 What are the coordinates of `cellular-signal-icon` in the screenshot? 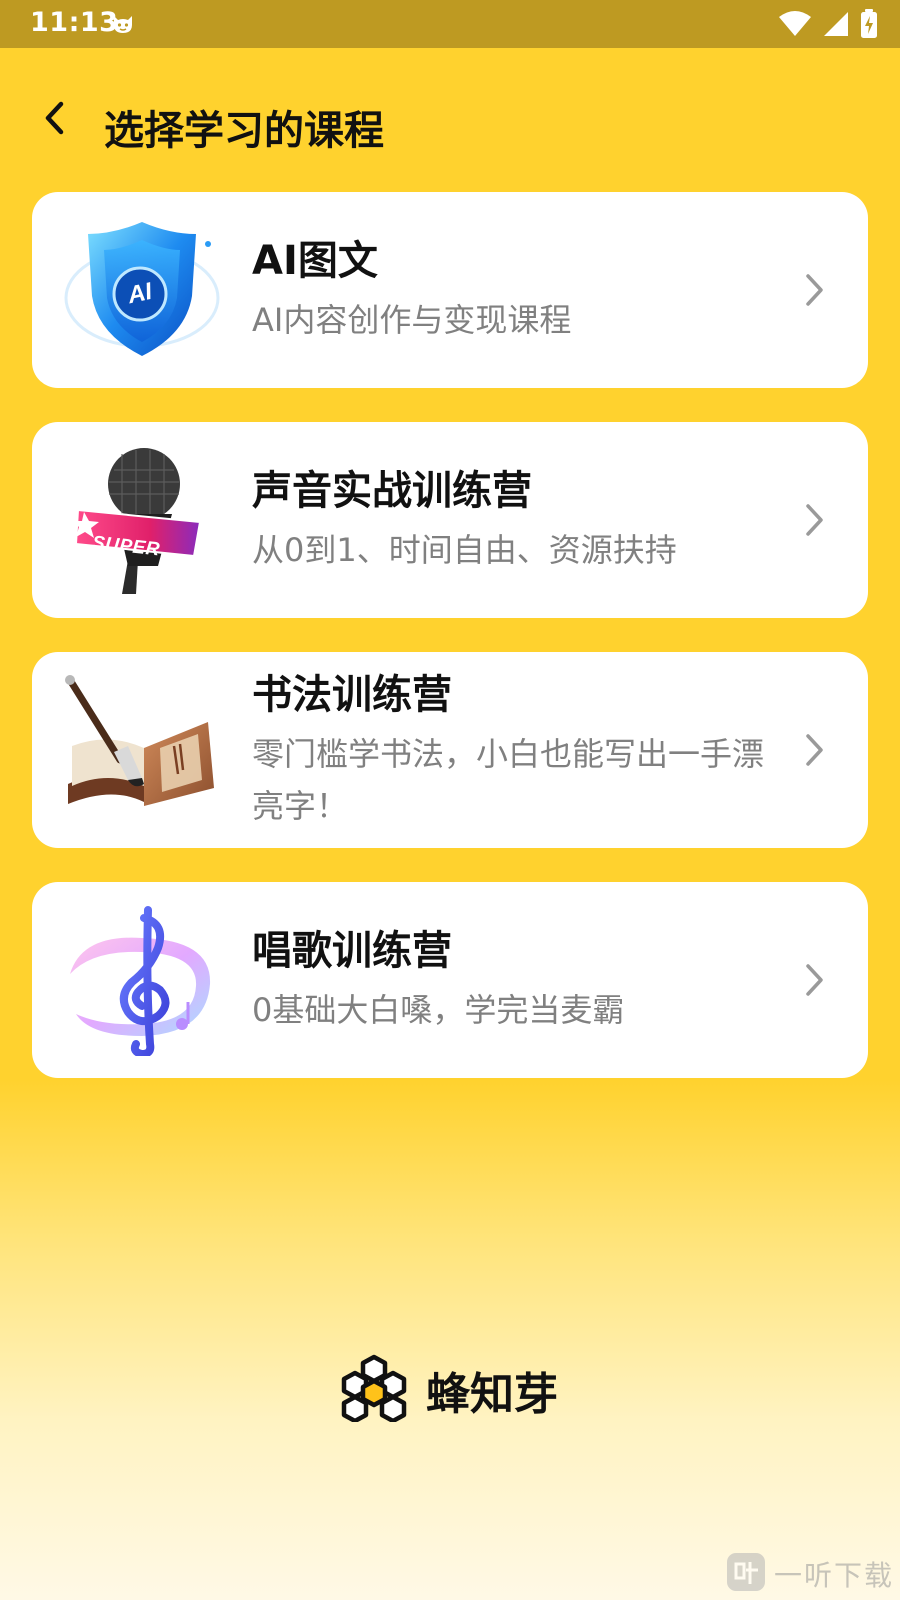 It's located at (836, 26).